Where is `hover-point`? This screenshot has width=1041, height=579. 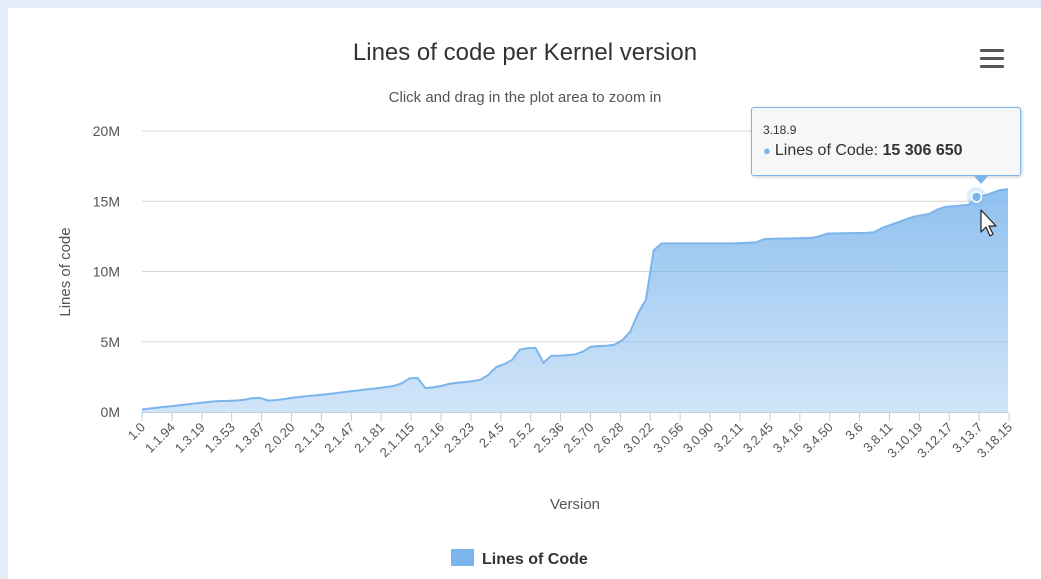
hover-point is located at coordinates (976, 197).